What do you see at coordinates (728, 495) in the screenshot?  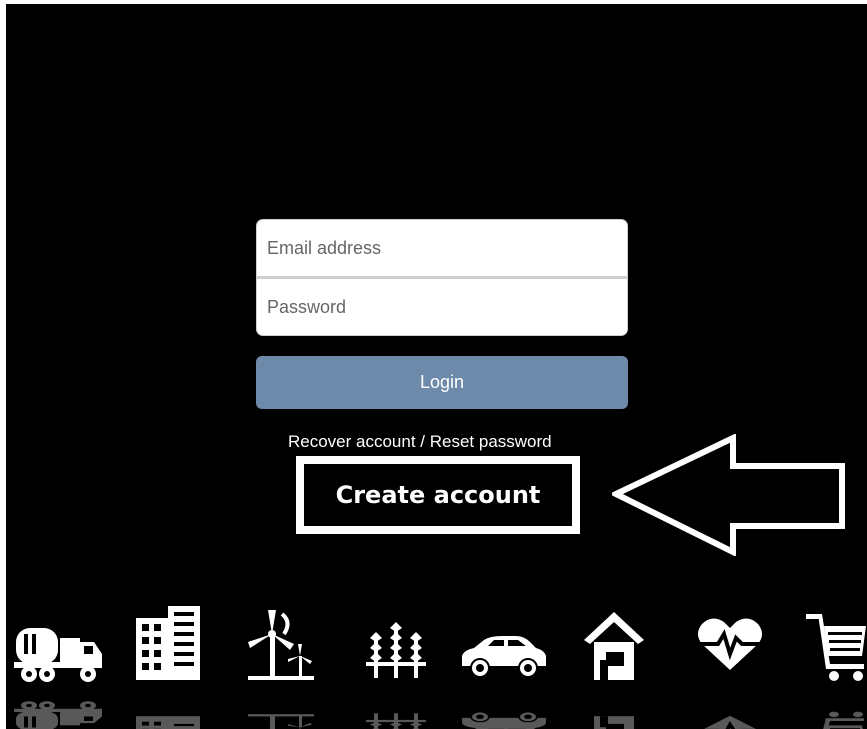 I see `left-arrow-icon` at bounding box center [728, 495].